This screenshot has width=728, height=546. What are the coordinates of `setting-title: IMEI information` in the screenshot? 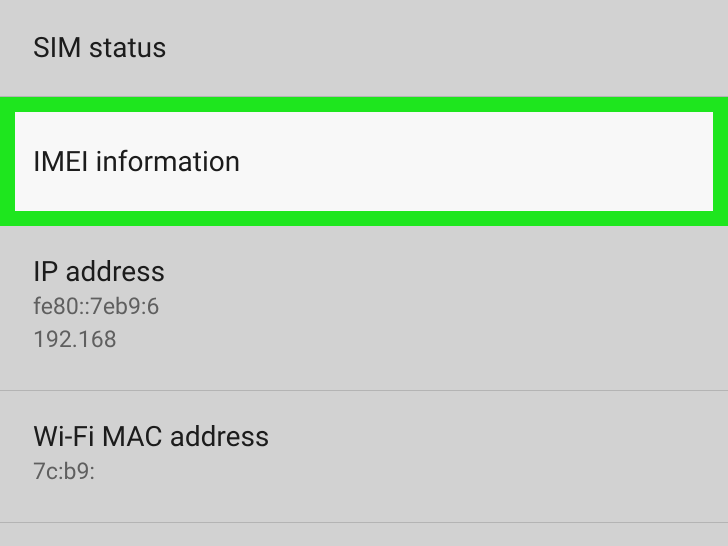 It's located at (137, 162).